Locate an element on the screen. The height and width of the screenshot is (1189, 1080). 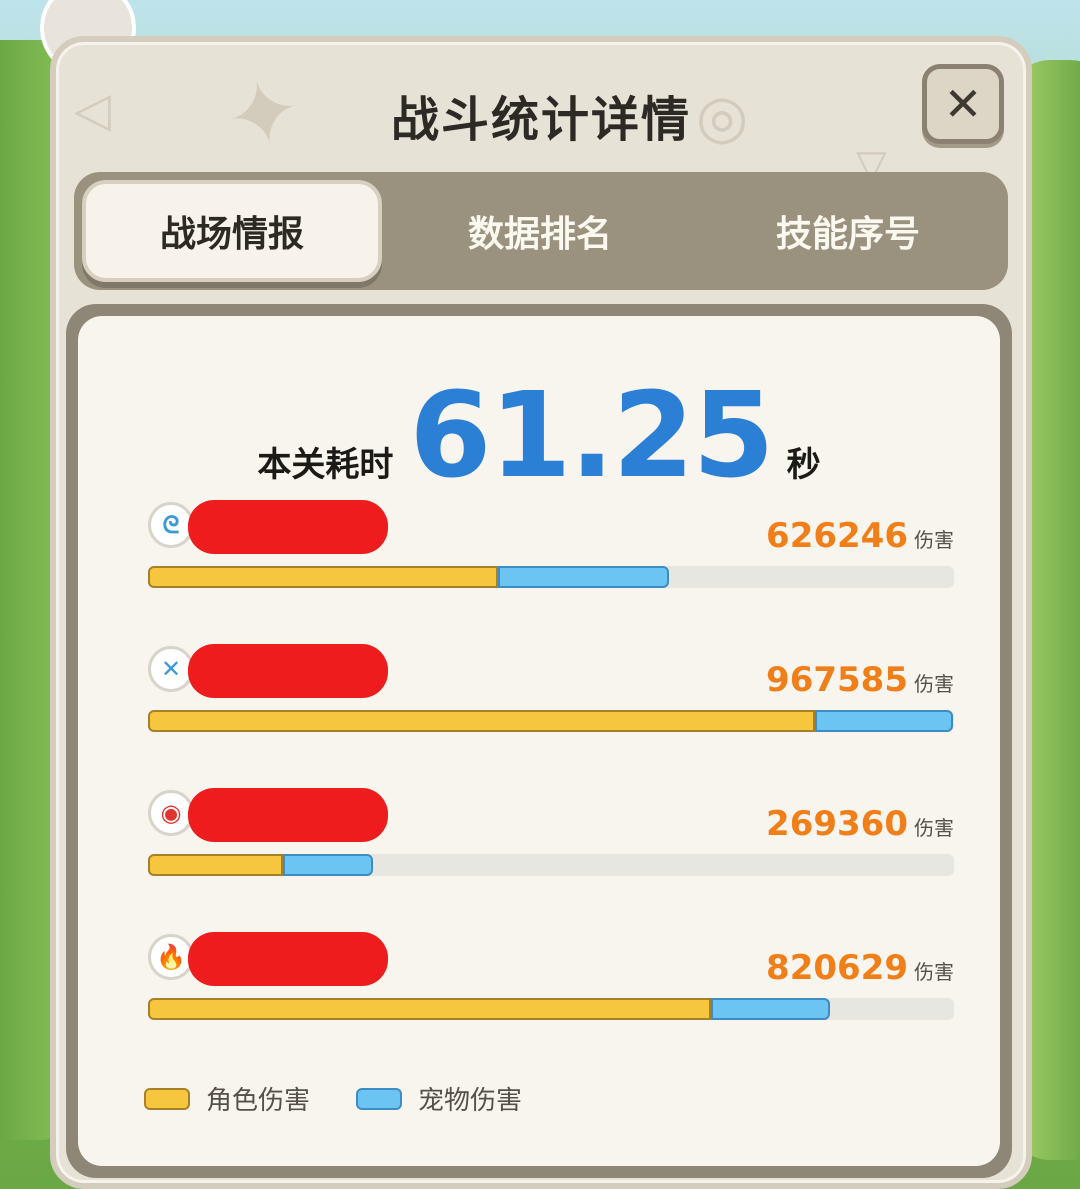
damage-row: ◉ 269360 伤害 is located at coordinates (552, 839).